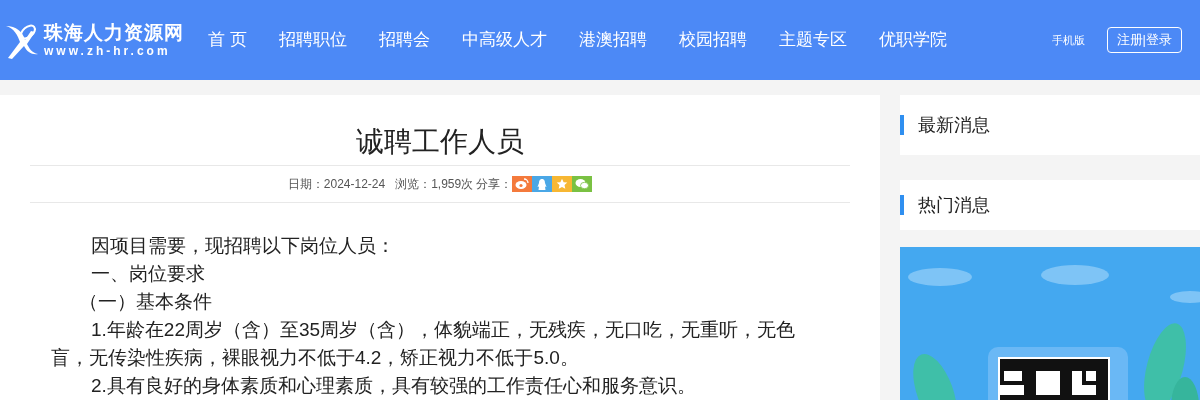  Describe the element at coordinates (612, 40) in the screenshot. I see `nav-link: 港澳招聘` at that location.